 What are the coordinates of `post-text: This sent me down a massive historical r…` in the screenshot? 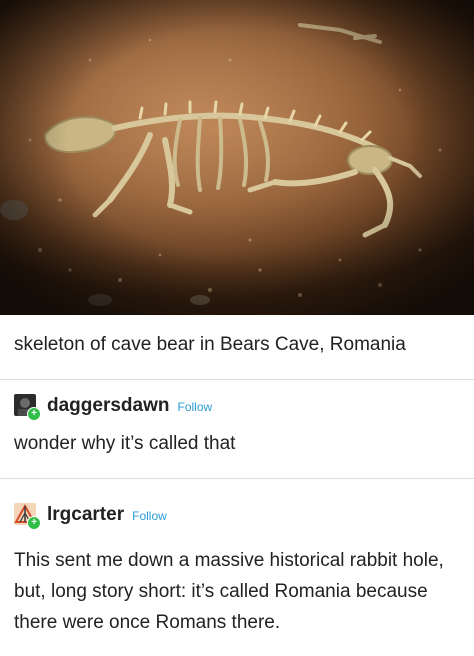 It's located at (229, 591).